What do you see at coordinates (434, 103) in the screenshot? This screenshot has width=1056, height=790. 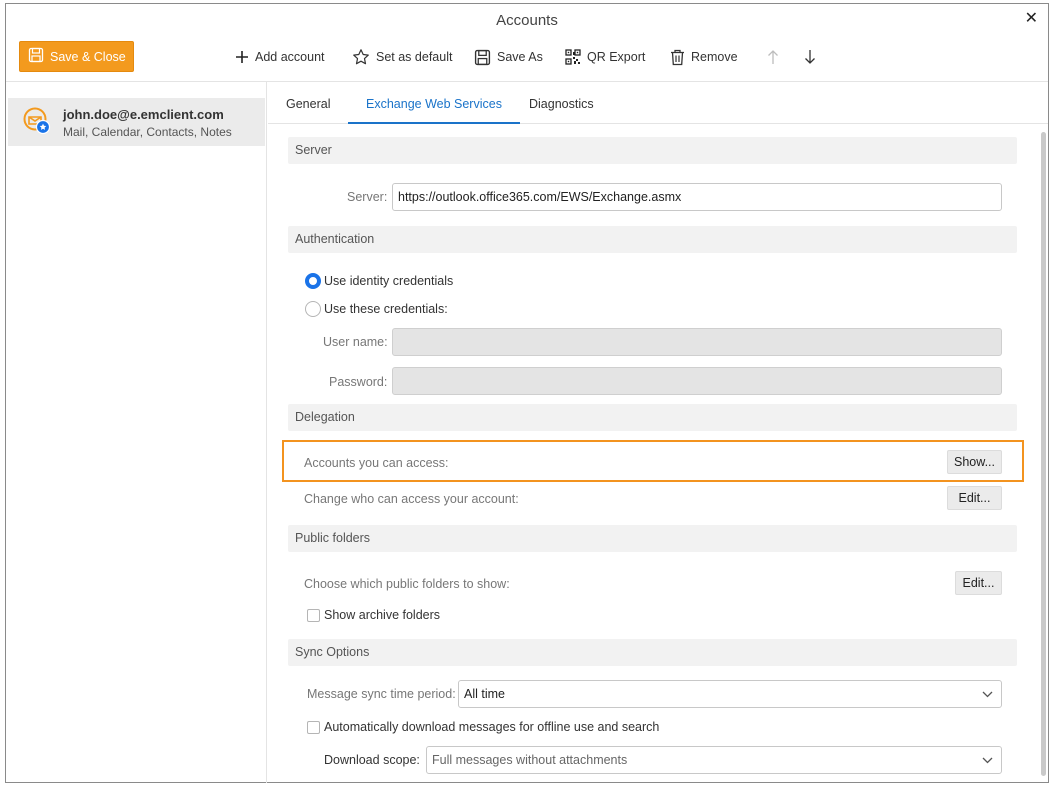 I see `tab-exchange-web-services: Exchange Web Services` at bounding box center [434, 103].